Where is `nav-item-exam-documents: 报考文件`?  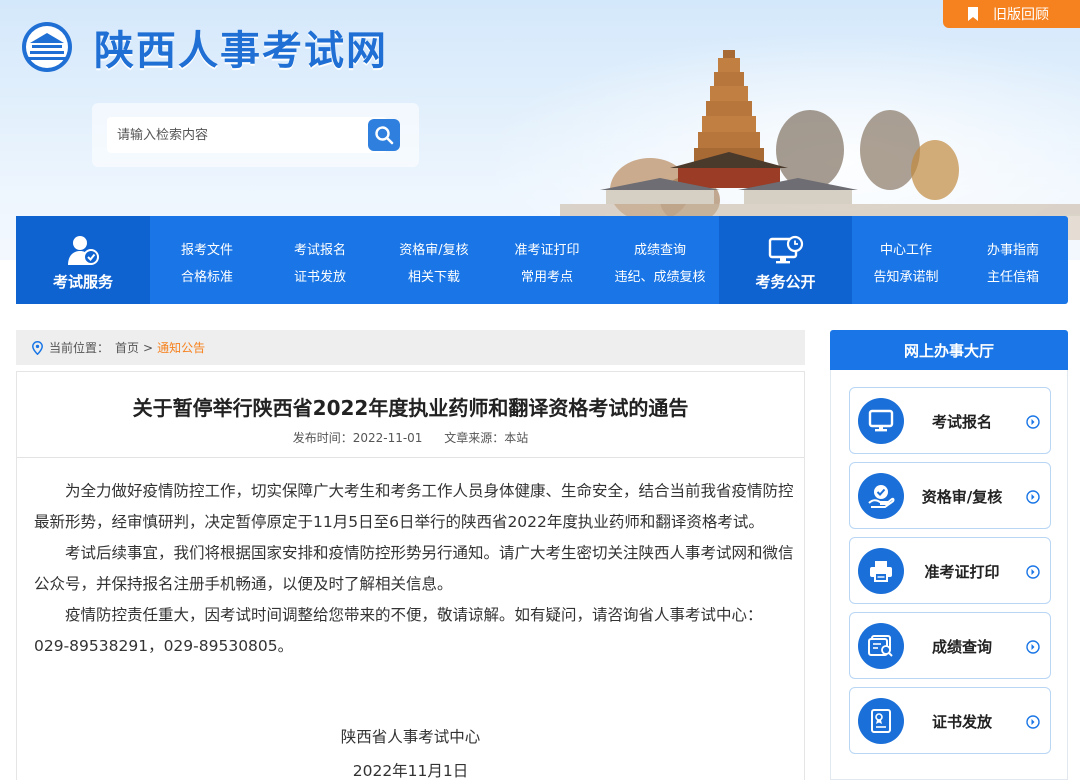
nav-item-exam-documents: 报考文件 is located at coordinates (207, 248).